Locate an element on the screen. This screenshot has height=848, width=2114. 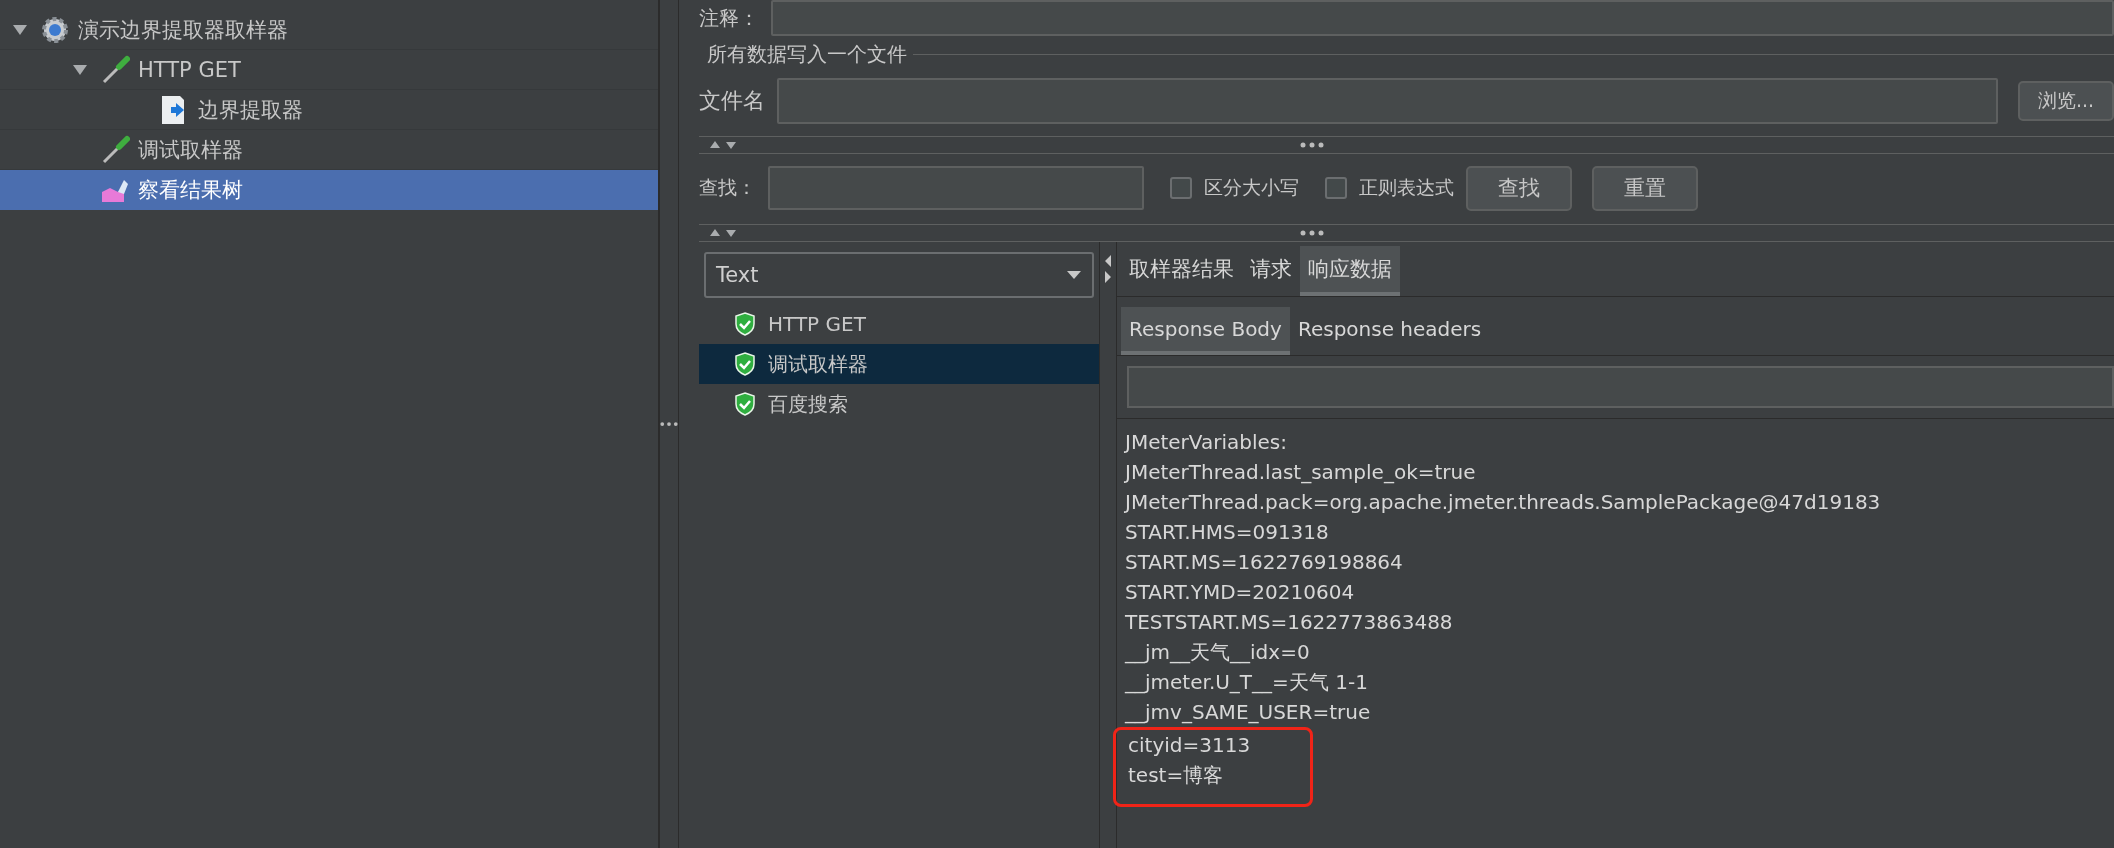
response-line: START.YMD=20210604 is located at coordinates (1240, 592).